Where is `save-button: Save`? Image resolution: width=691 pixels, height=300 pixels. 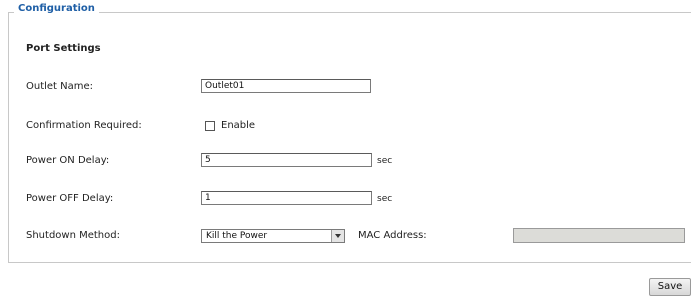 save-button: Save is located at coordinates (670, 287).